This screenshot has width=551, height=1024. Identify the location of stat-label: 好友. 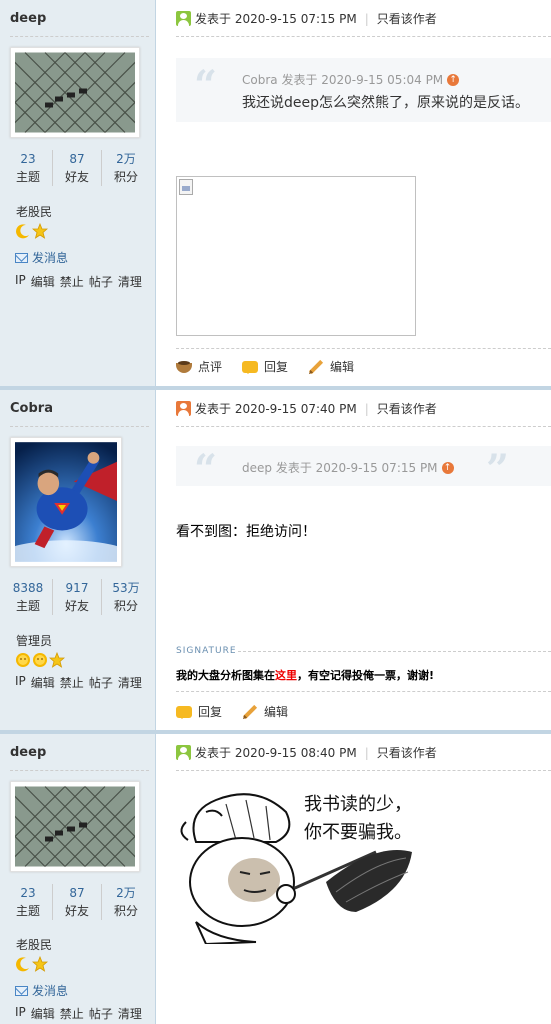
(76, 911).